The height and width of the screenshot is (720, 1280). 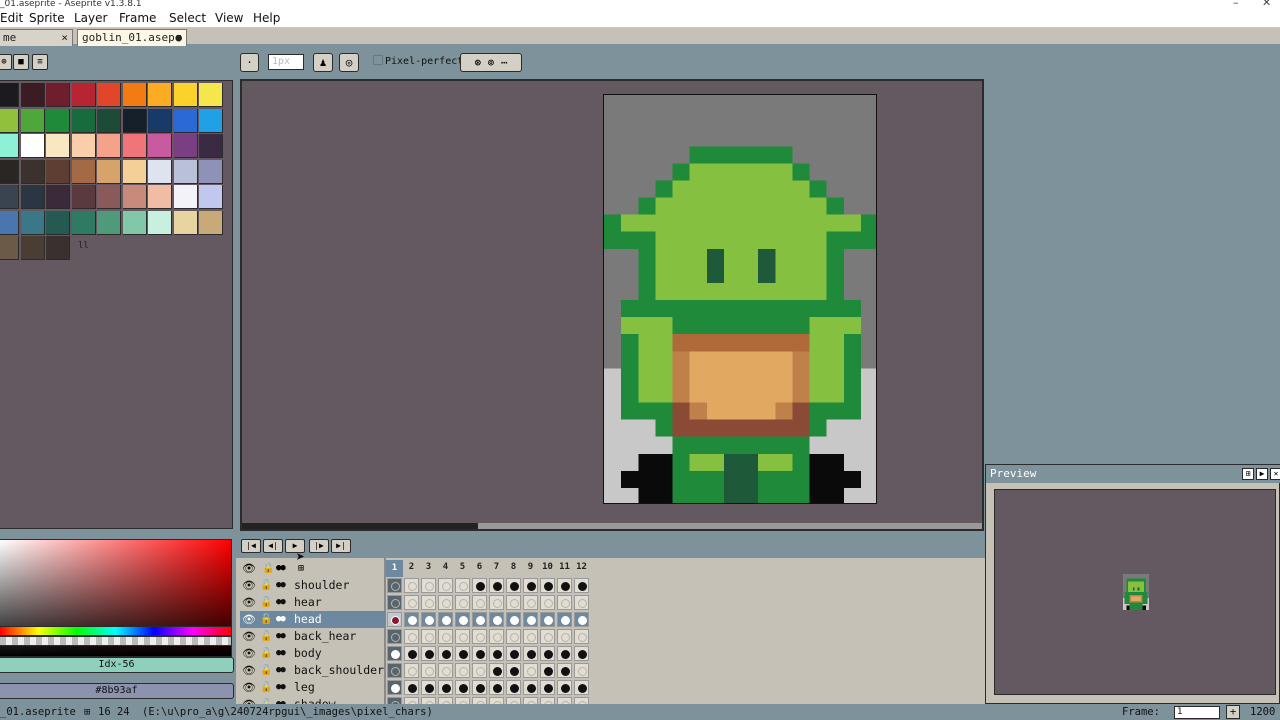 What do you see at coordinates (462, 567) in the screenshot?
I see `frame-number: 5` at bounding box center [462, 567].